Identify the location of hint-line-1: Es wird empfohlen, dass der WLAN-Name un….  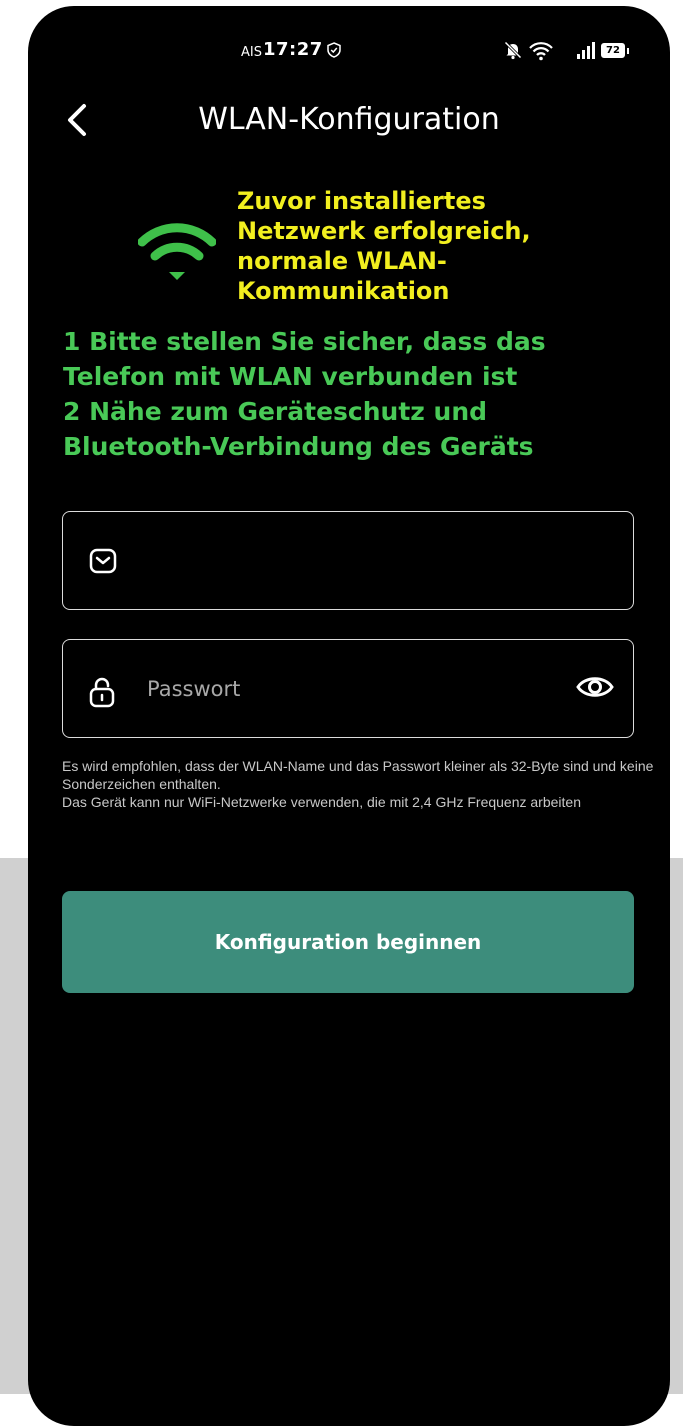
(358, 775).